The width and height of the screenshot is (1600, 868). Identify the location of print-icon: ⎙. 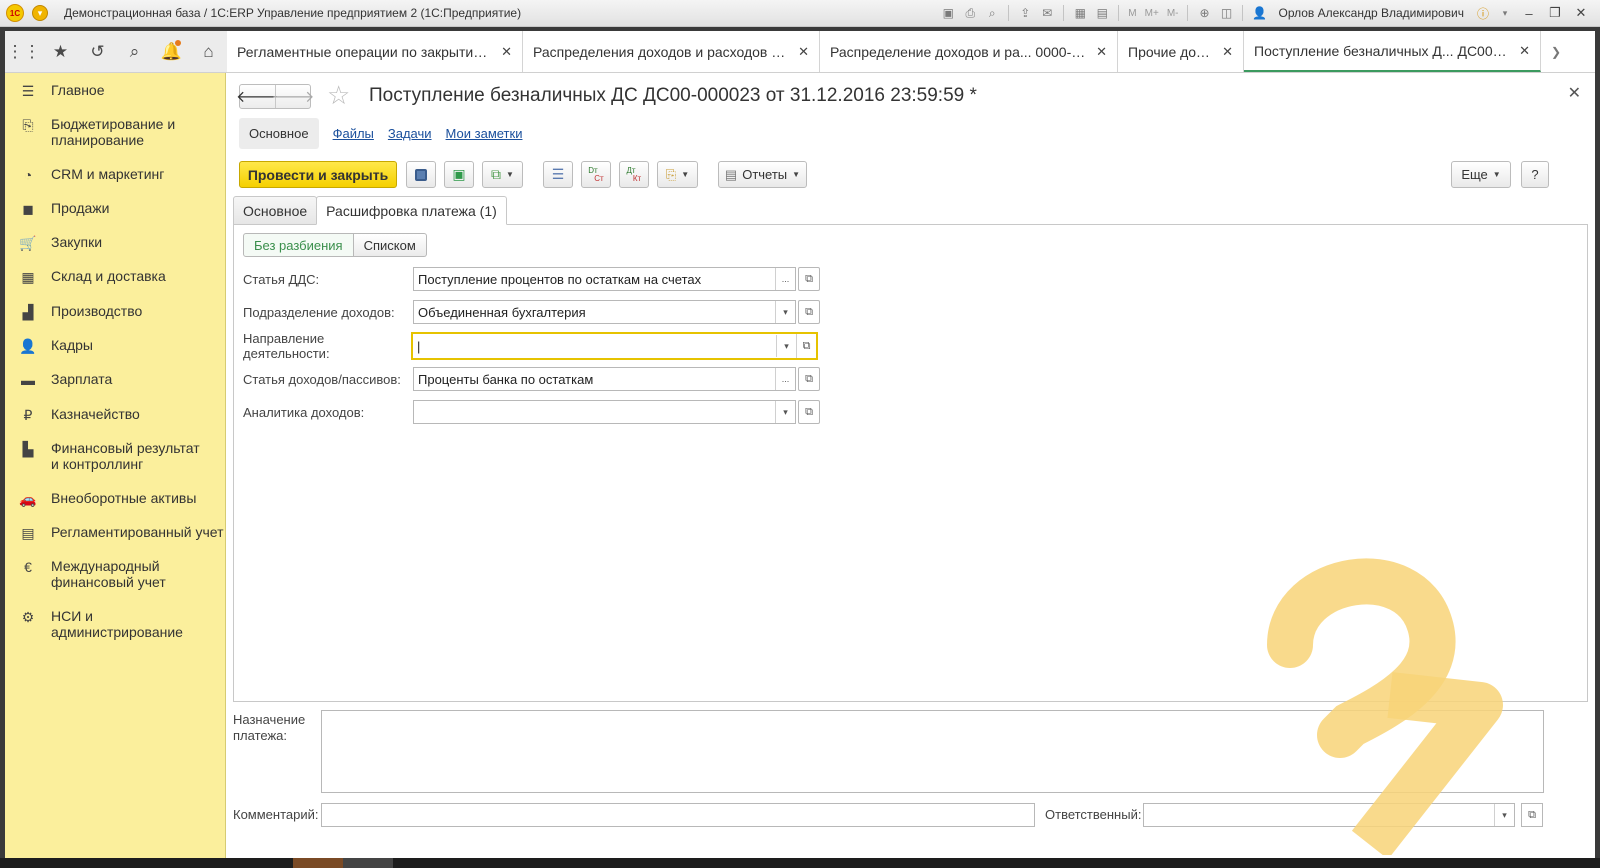
(970, 13).